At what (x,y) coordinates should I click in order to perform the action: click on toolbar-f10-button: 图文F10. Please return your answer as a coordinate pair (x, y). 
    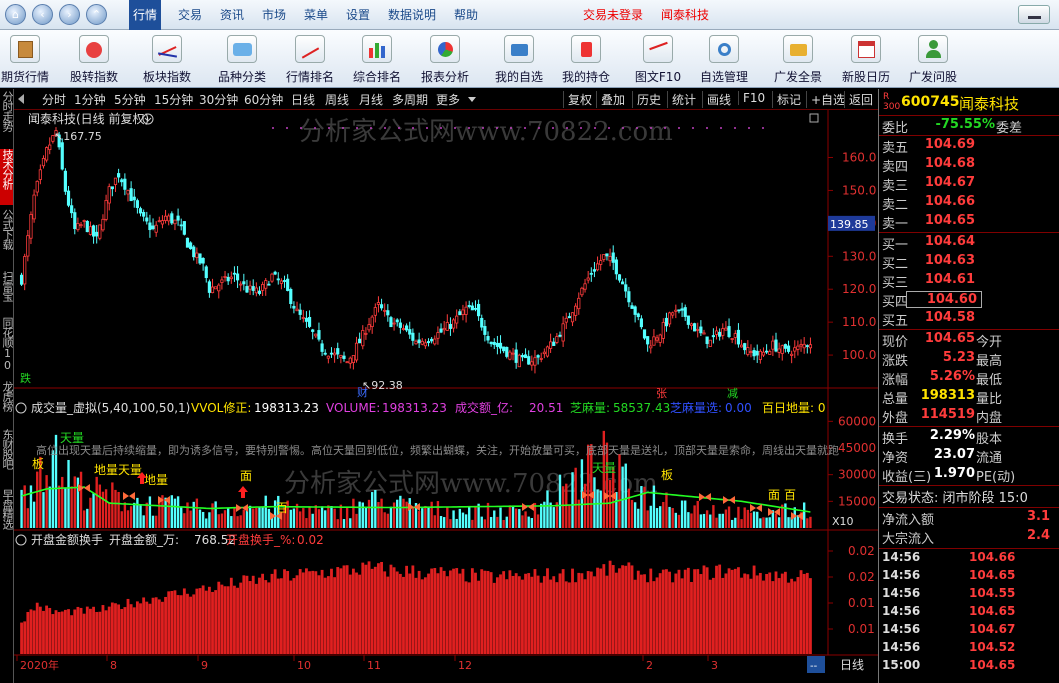
    Looking at the image, I should click on (658, 59).